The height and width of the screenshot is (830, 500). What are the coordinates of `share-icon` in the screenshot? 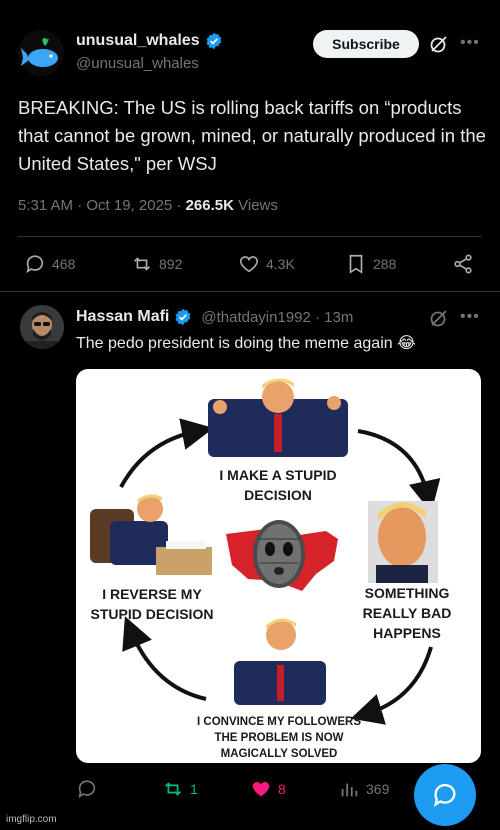 It's located at (463, 264).